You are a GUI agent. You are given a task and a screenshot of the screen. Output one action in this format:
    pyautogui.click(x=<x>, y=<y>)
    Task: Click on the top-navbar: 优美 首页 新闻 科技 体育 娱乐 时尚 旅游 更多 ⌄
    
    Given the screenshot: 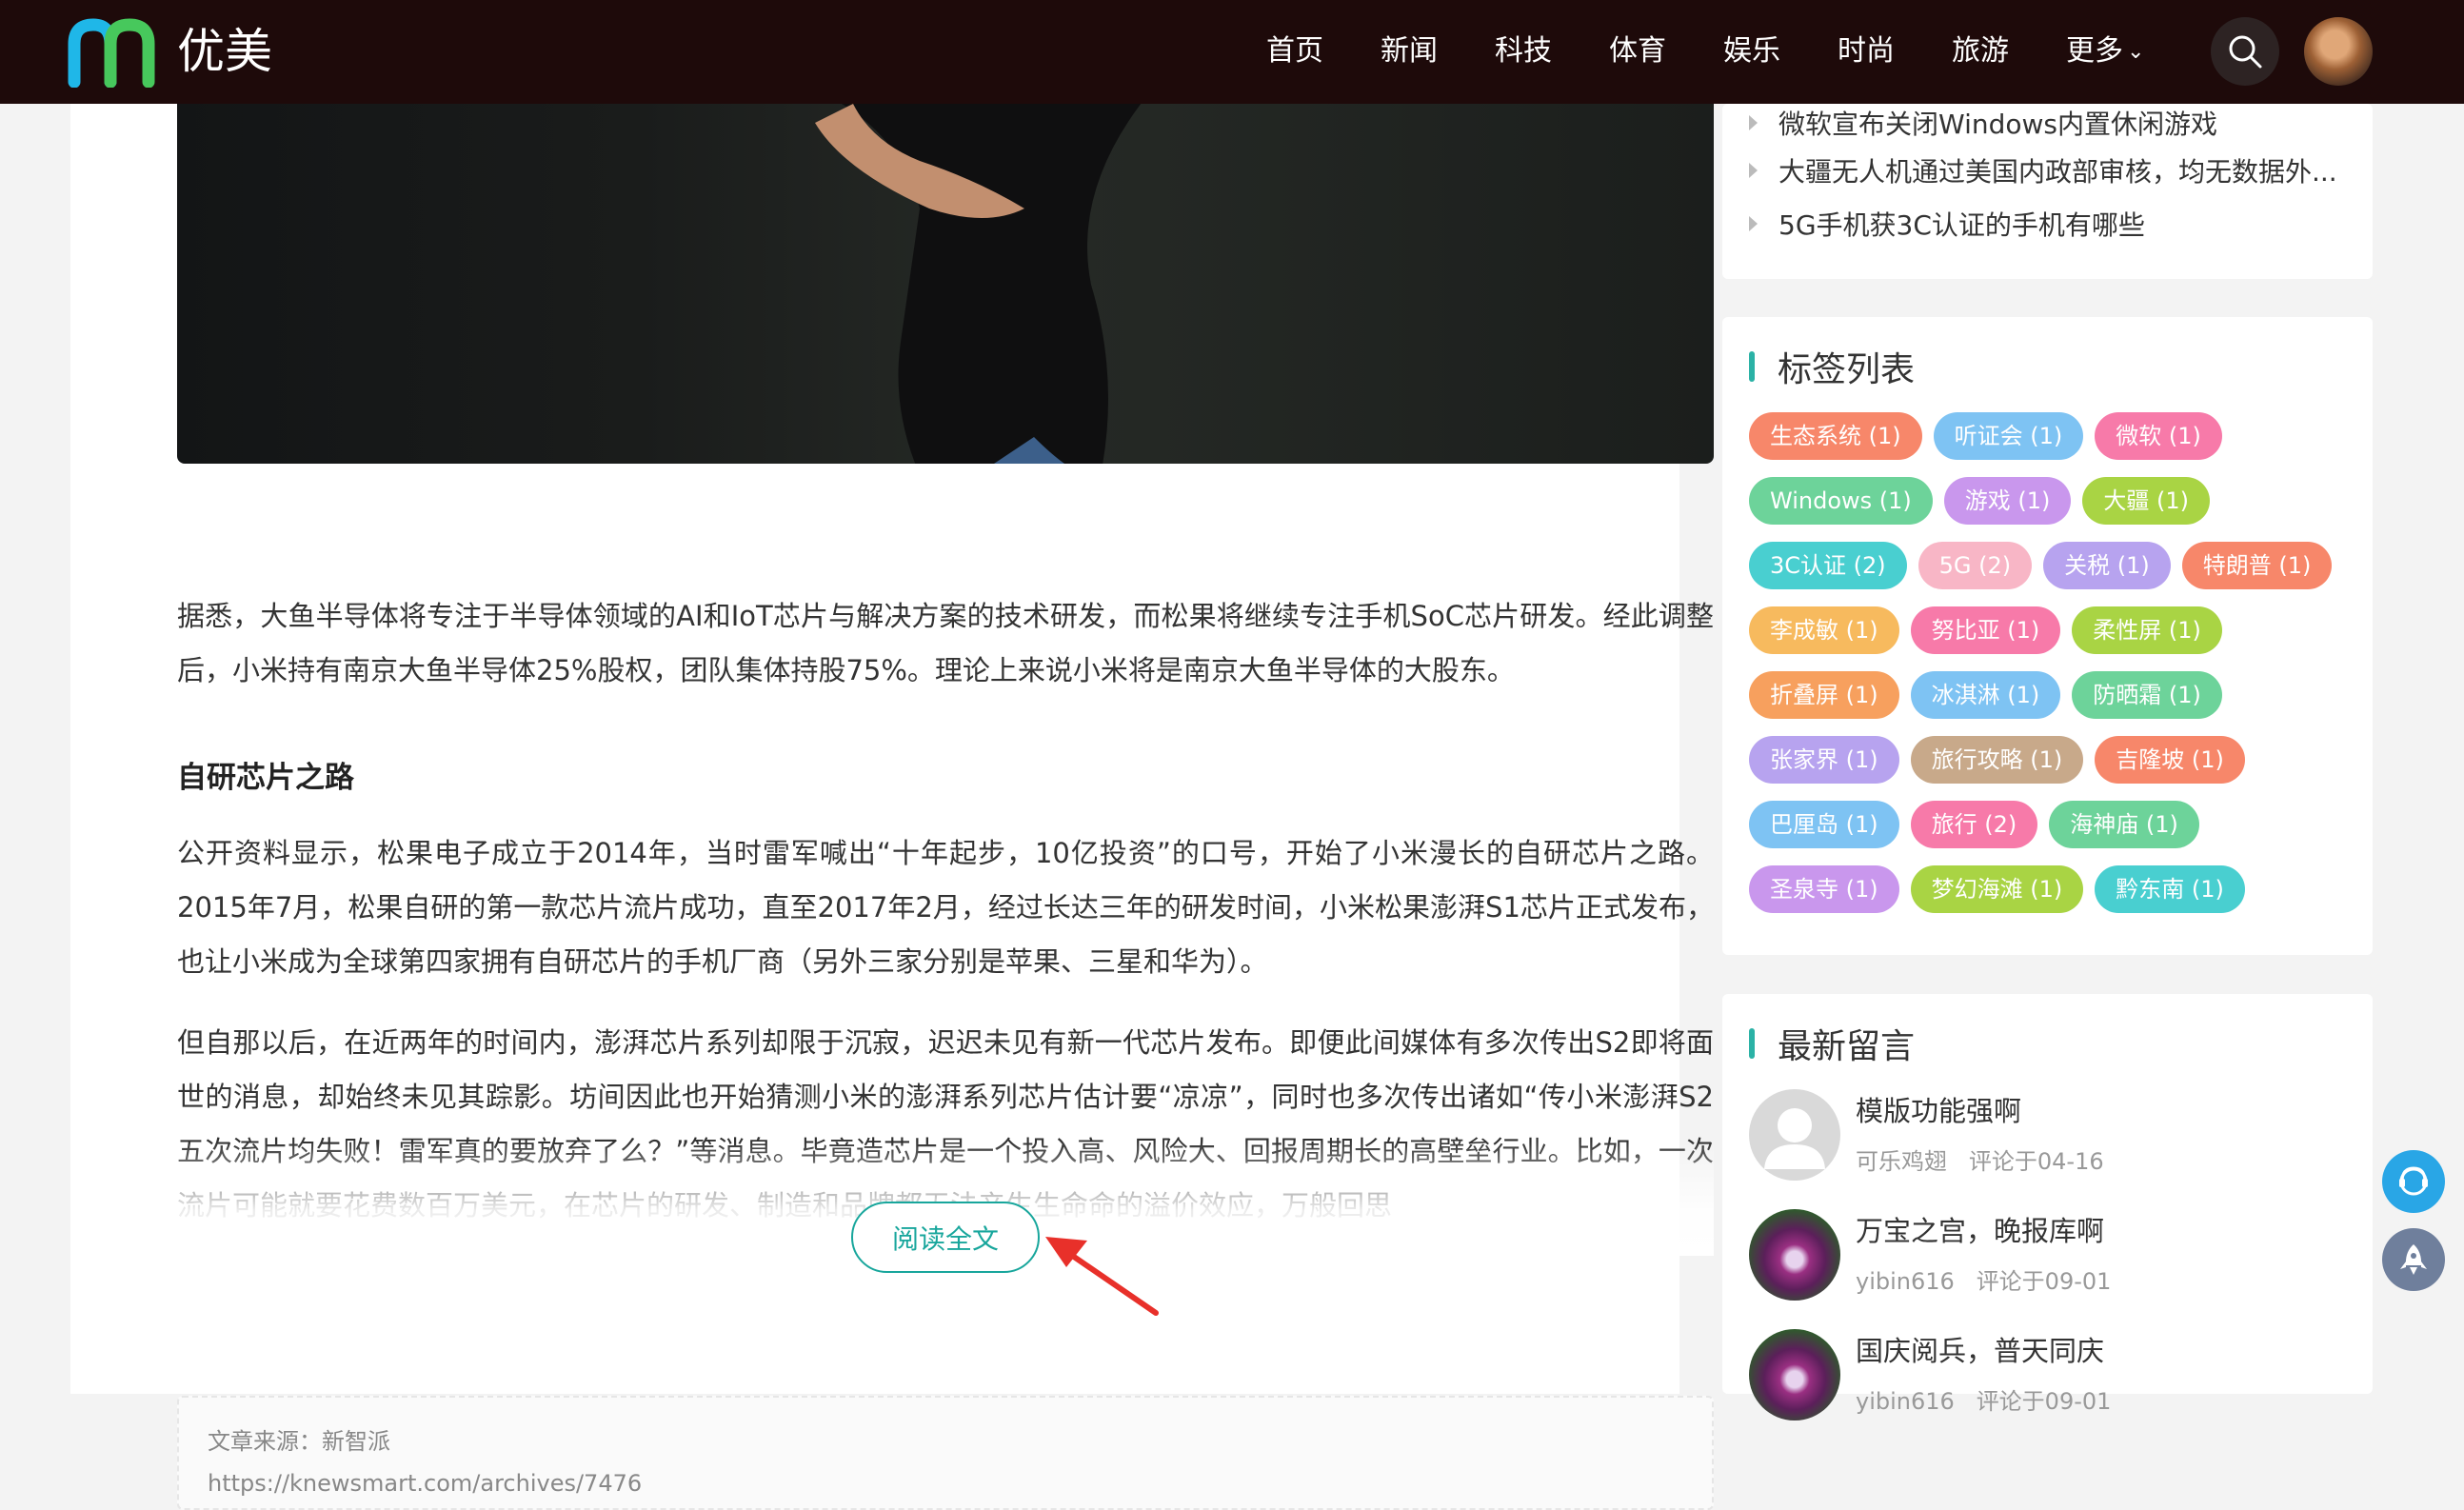 What is the action you would take?
    pyautogui.click(x=1232, y=52)
    